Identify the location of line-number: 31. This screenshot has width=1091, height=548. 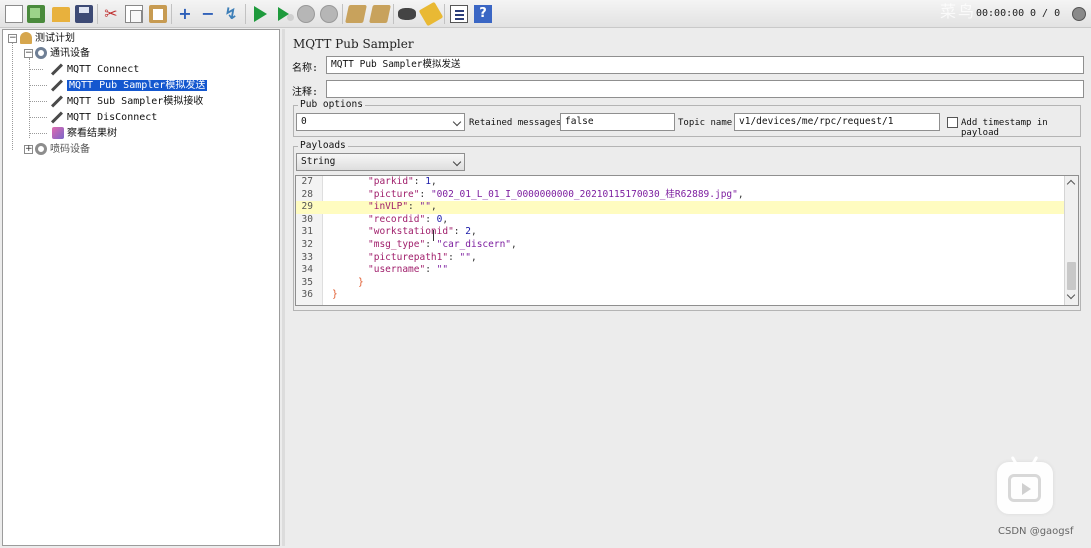
(307, 232).